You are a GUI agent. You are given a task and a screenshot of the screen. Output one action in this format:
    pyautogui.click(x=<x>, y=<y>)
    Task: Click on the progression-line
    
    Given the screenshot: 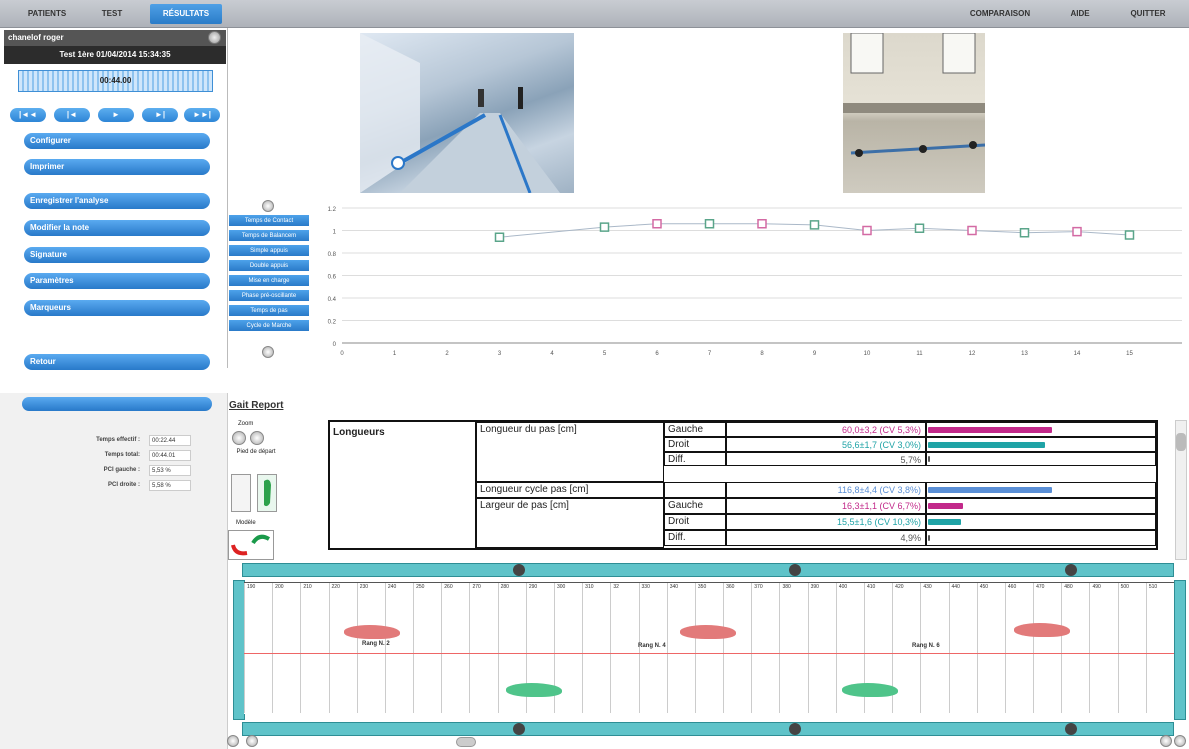 What is the action you would take?
    pyautogui.click(x=709, y=653)
    